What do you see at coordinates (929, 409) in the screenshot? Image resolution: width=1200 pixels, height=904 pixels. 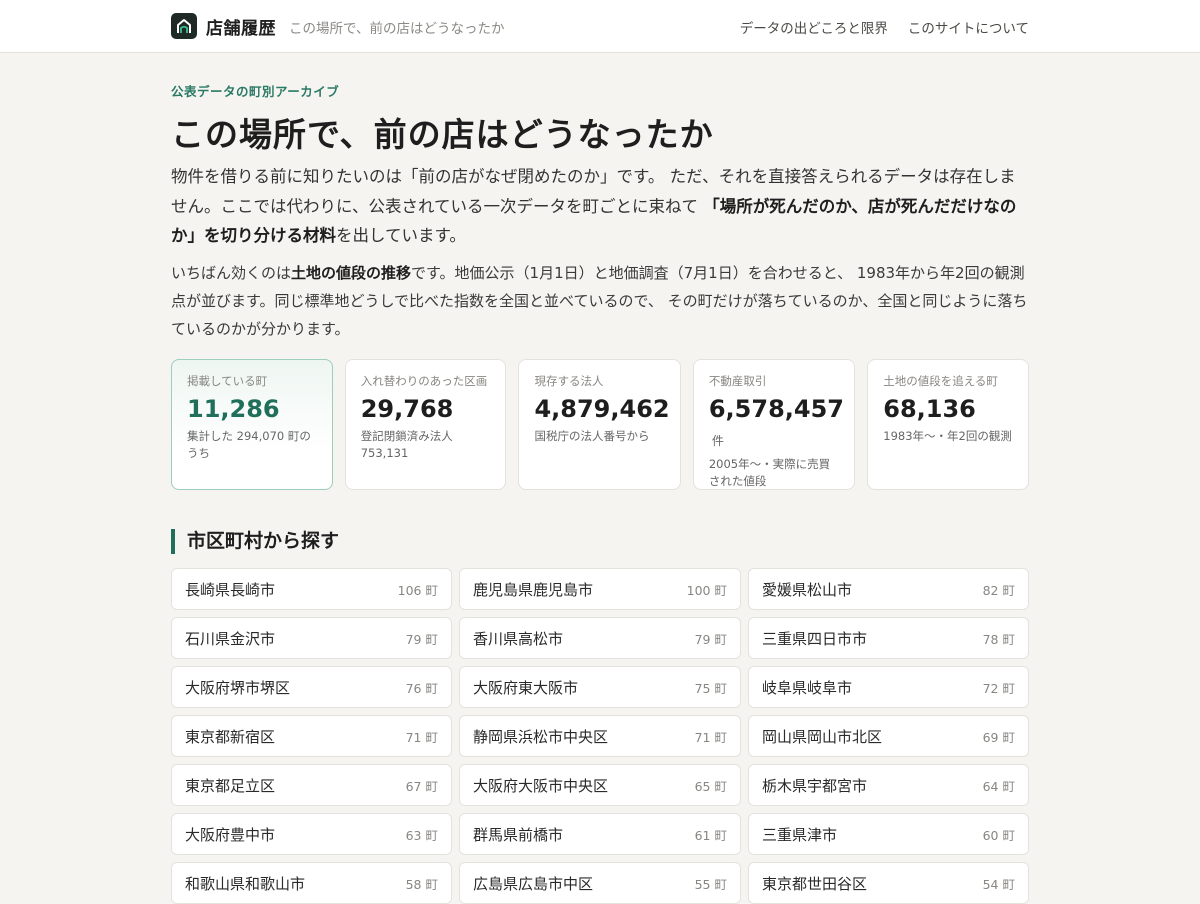 I see `stat-number: 68,136` at bounding box center [929, 409].